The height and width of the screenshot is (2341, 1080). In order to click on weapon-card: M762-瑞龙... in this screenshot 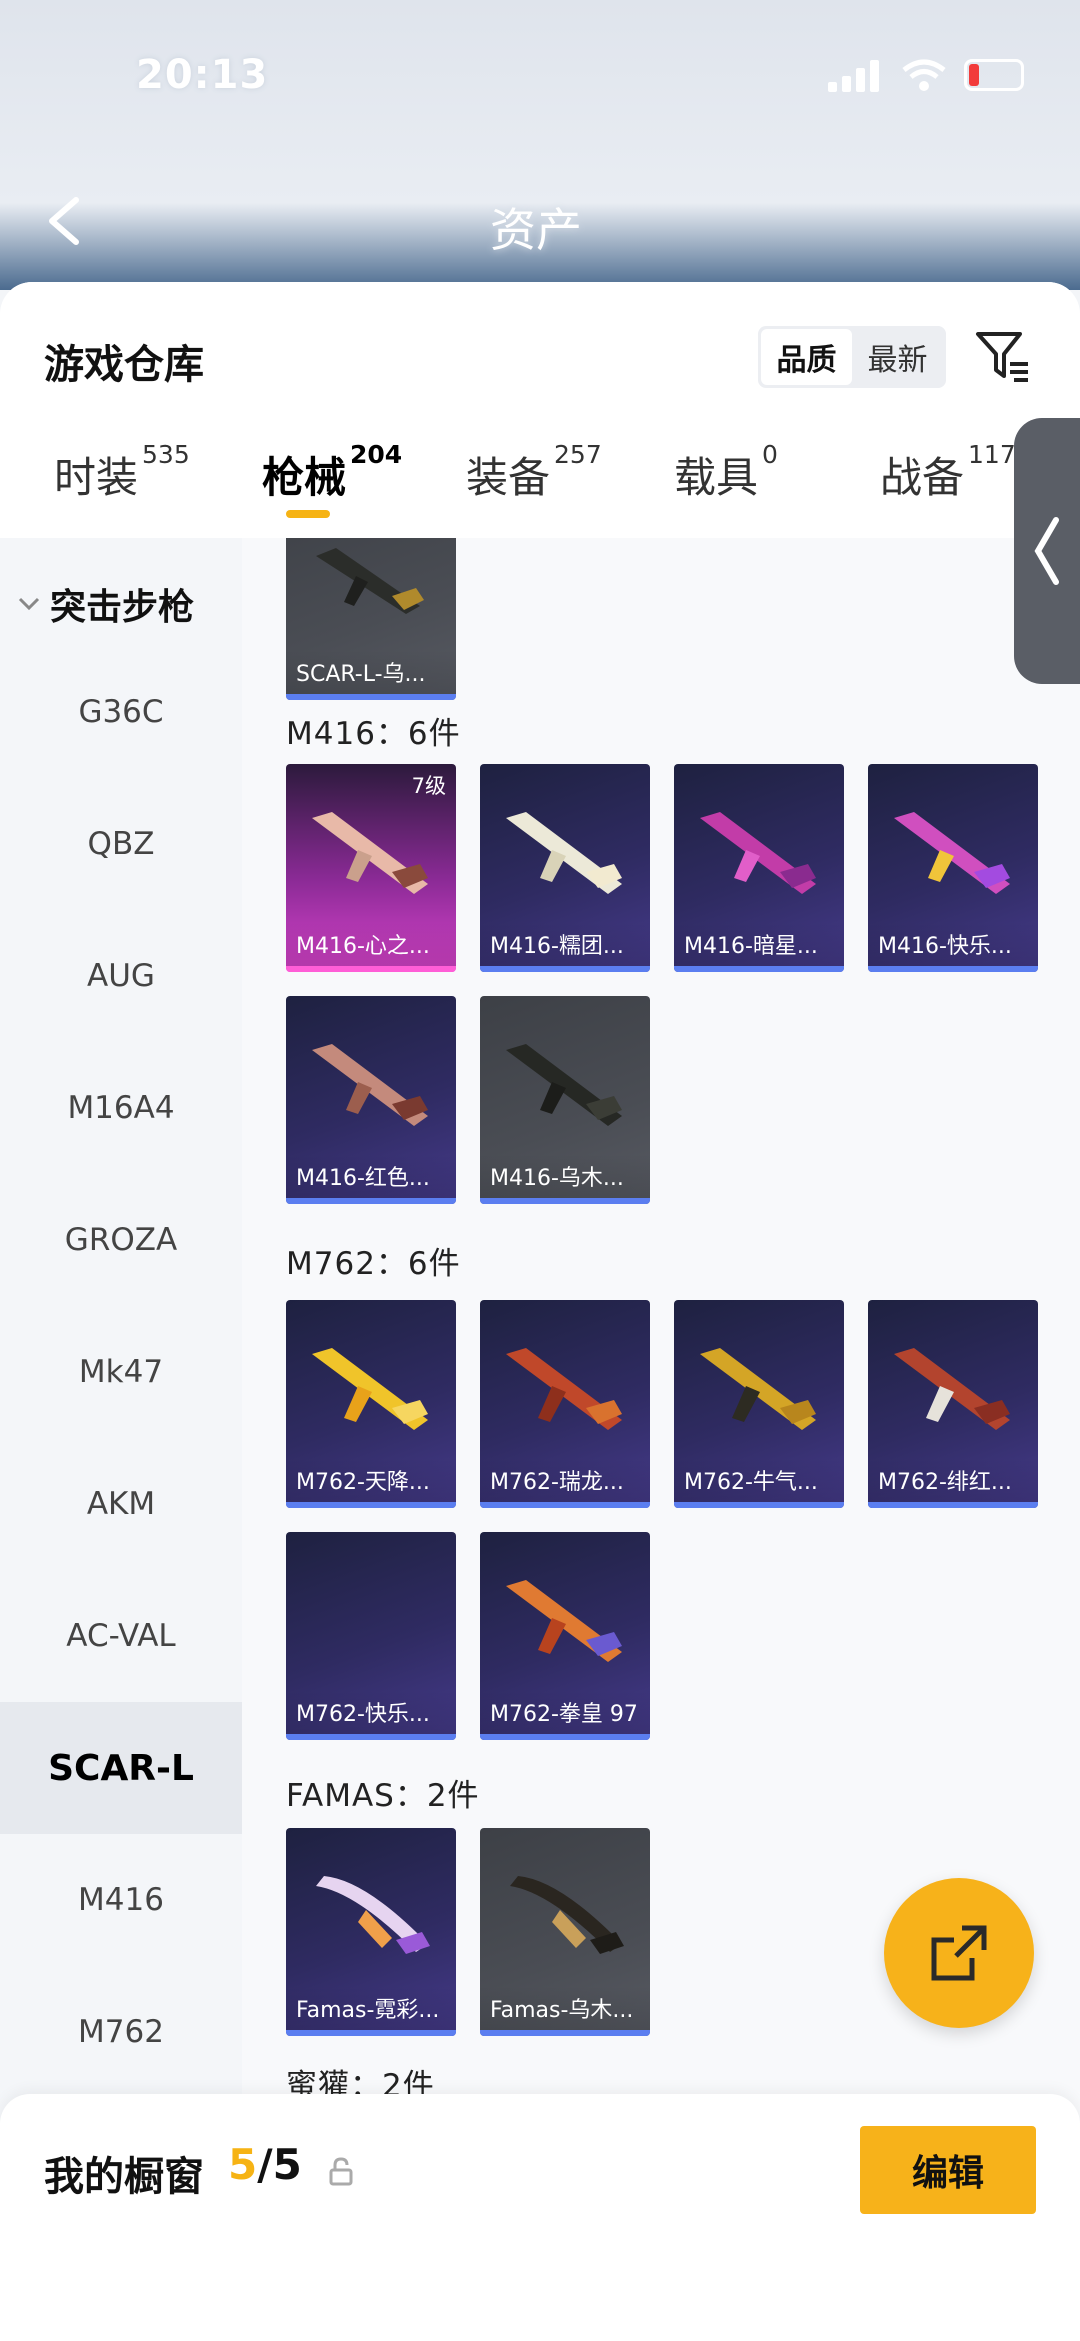, I will do `click(565, 1404)`.